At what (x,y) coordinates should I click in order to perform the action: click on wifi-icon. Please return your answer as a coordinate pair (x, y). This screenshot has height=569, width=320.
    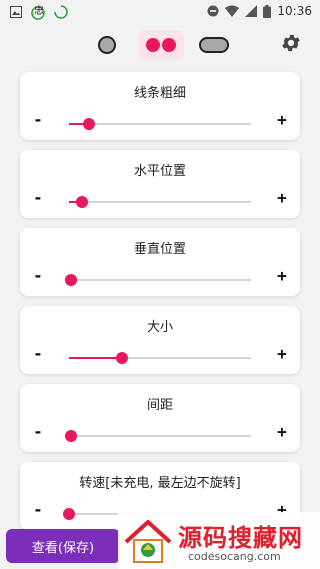
    Looking at the image, I should click on (232, 11).